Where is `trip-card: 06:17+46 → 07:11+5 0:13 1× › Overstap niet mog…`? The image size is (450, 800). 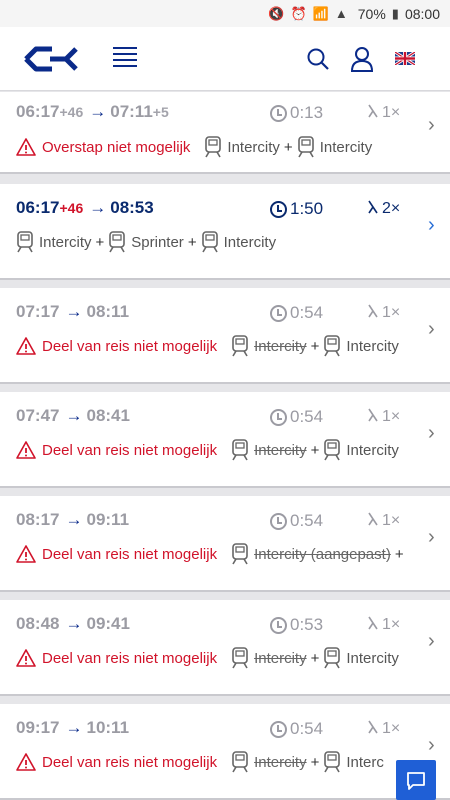 trip-card: 06:17+46 → 07:11+5 0:13 1× › Overstap niet mog… is located at coordinates (225, 133).